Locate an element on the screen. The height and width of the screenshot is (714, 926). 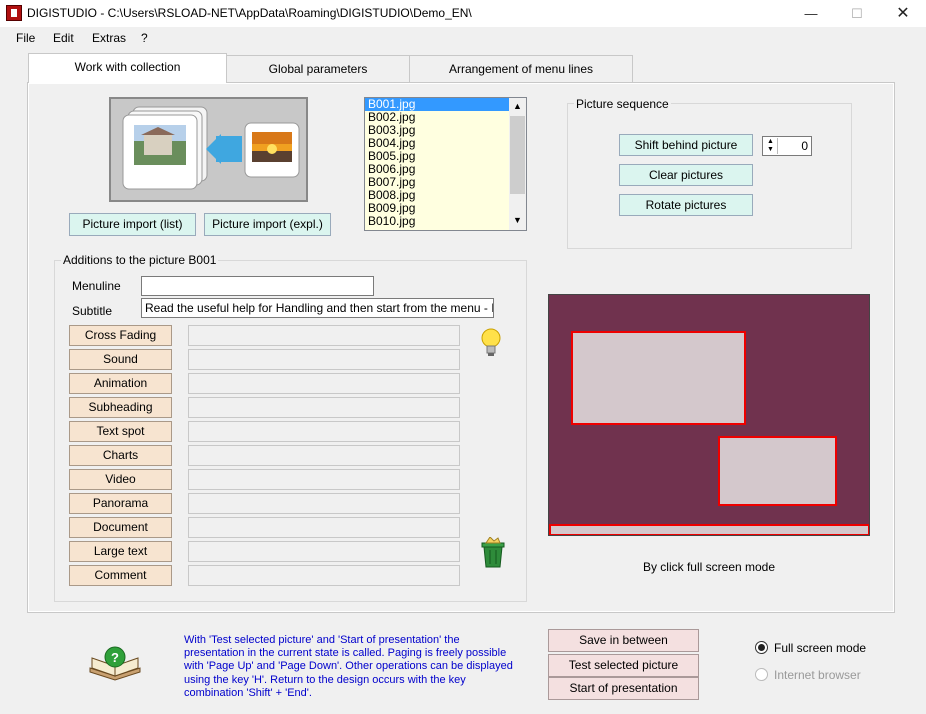
menu-file: File is located at coordinates (25, 38).